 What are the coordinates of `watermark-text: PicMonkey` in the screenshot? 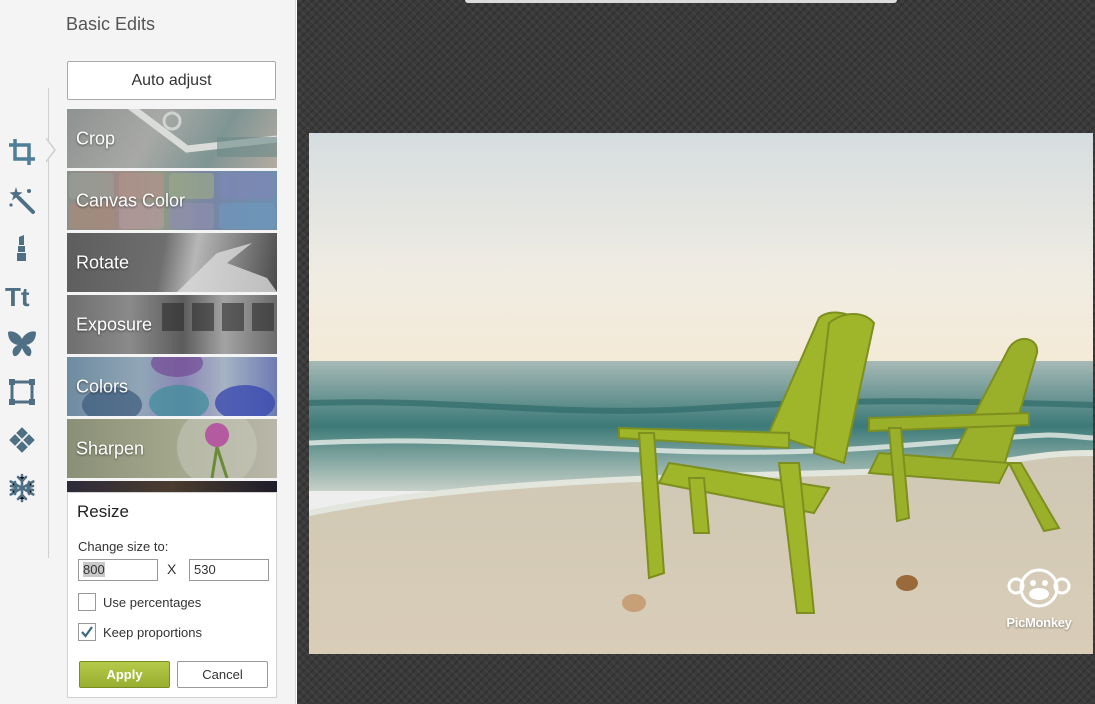 It's located at (1039, 622).